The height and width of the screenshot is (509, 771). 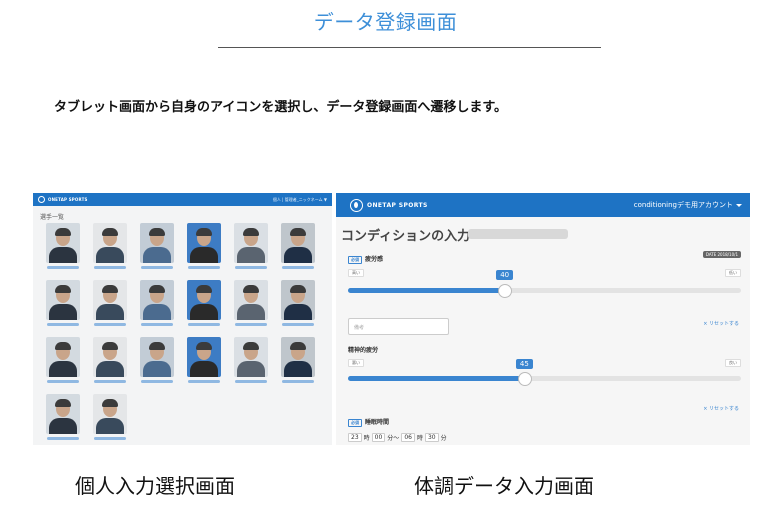 What do you see at coordinates (406, 236) in the screenshot?
I see `condition-heading: コンディションの入力` at bounding box center [406, 236].